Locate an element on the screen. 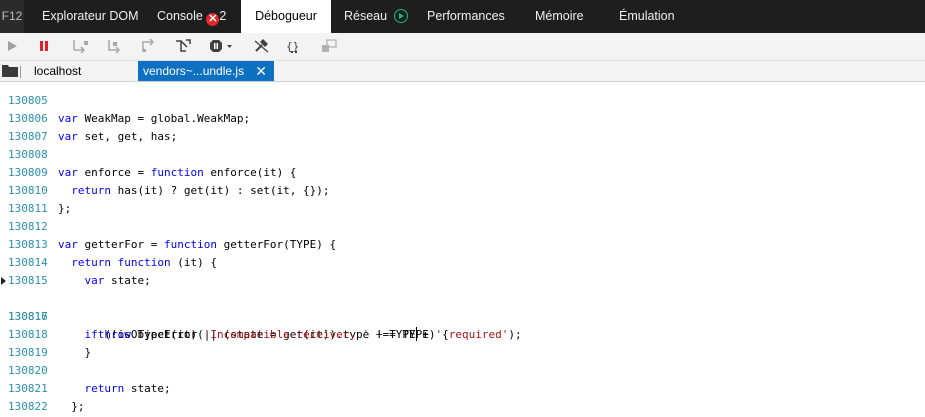 The width and height of the screenshot is (925, 417). pause-icon is located at coordinates (44, 46).